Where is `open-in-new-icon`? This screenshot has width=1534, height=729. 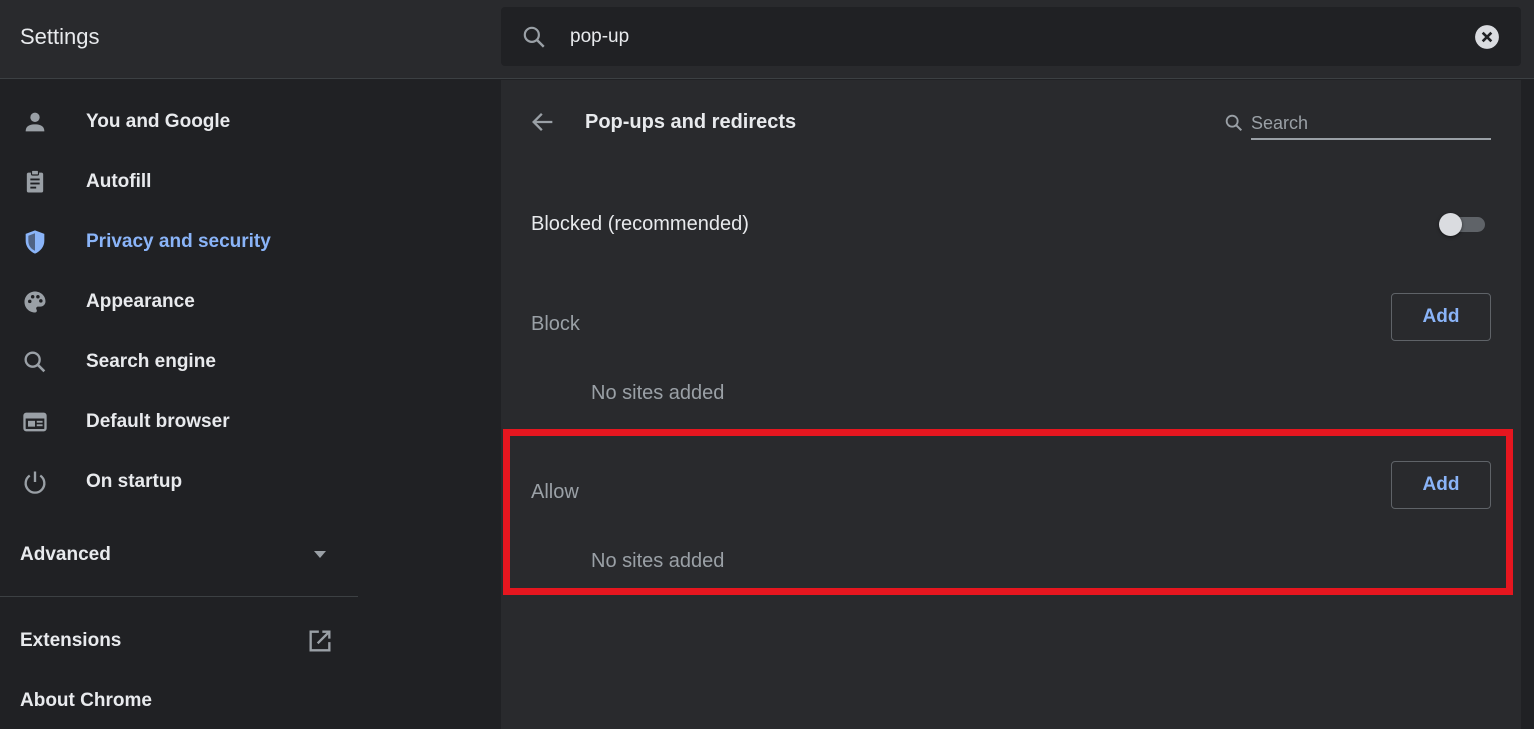 open-in-new-icon is located at coordinates (320, 641).